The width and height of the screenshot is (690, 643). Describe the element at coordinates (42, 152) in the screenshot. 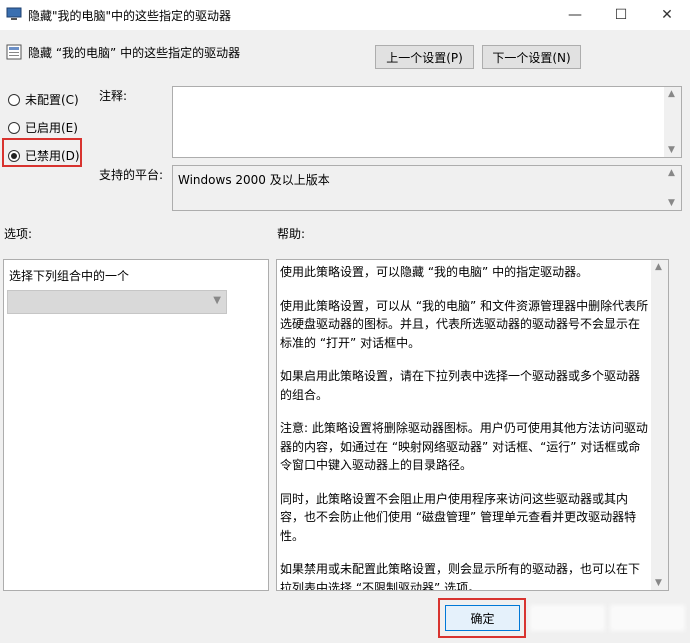

I see `highlight-box` at that location.